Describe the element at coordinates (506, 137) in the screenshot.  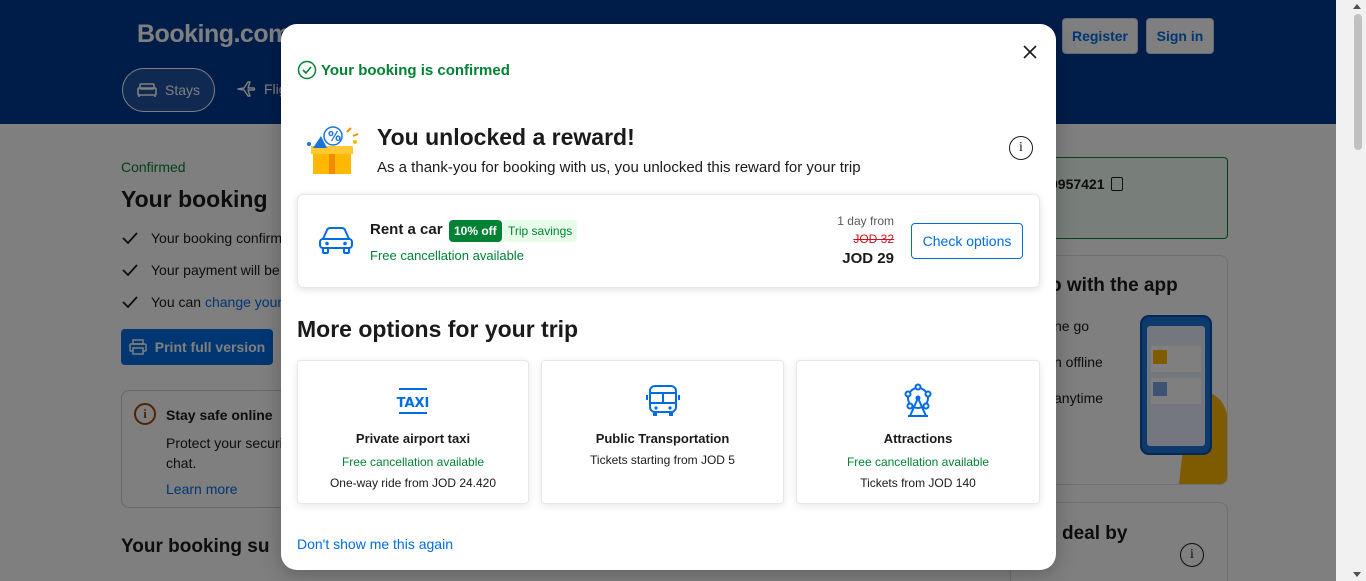
I see `reward-title: You unlocked a reward!` at that location.